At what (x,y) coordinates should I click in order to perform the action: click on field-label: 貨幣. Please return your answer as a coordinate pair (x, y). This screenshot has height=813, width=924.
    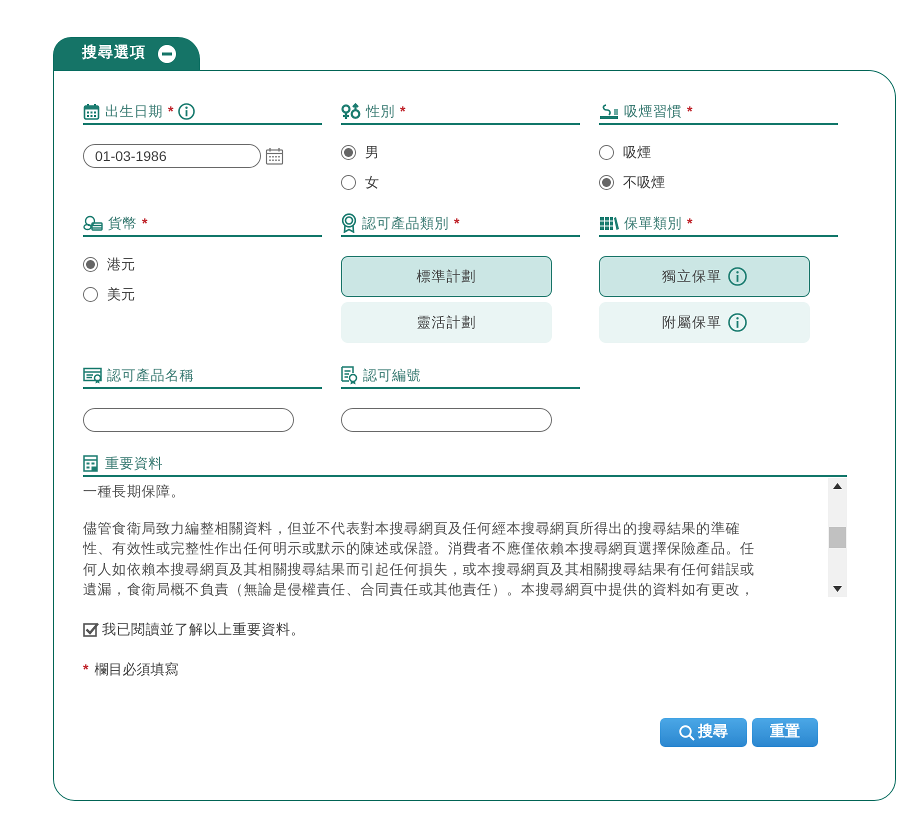
    Looking at the image, I should click on (122, 223).